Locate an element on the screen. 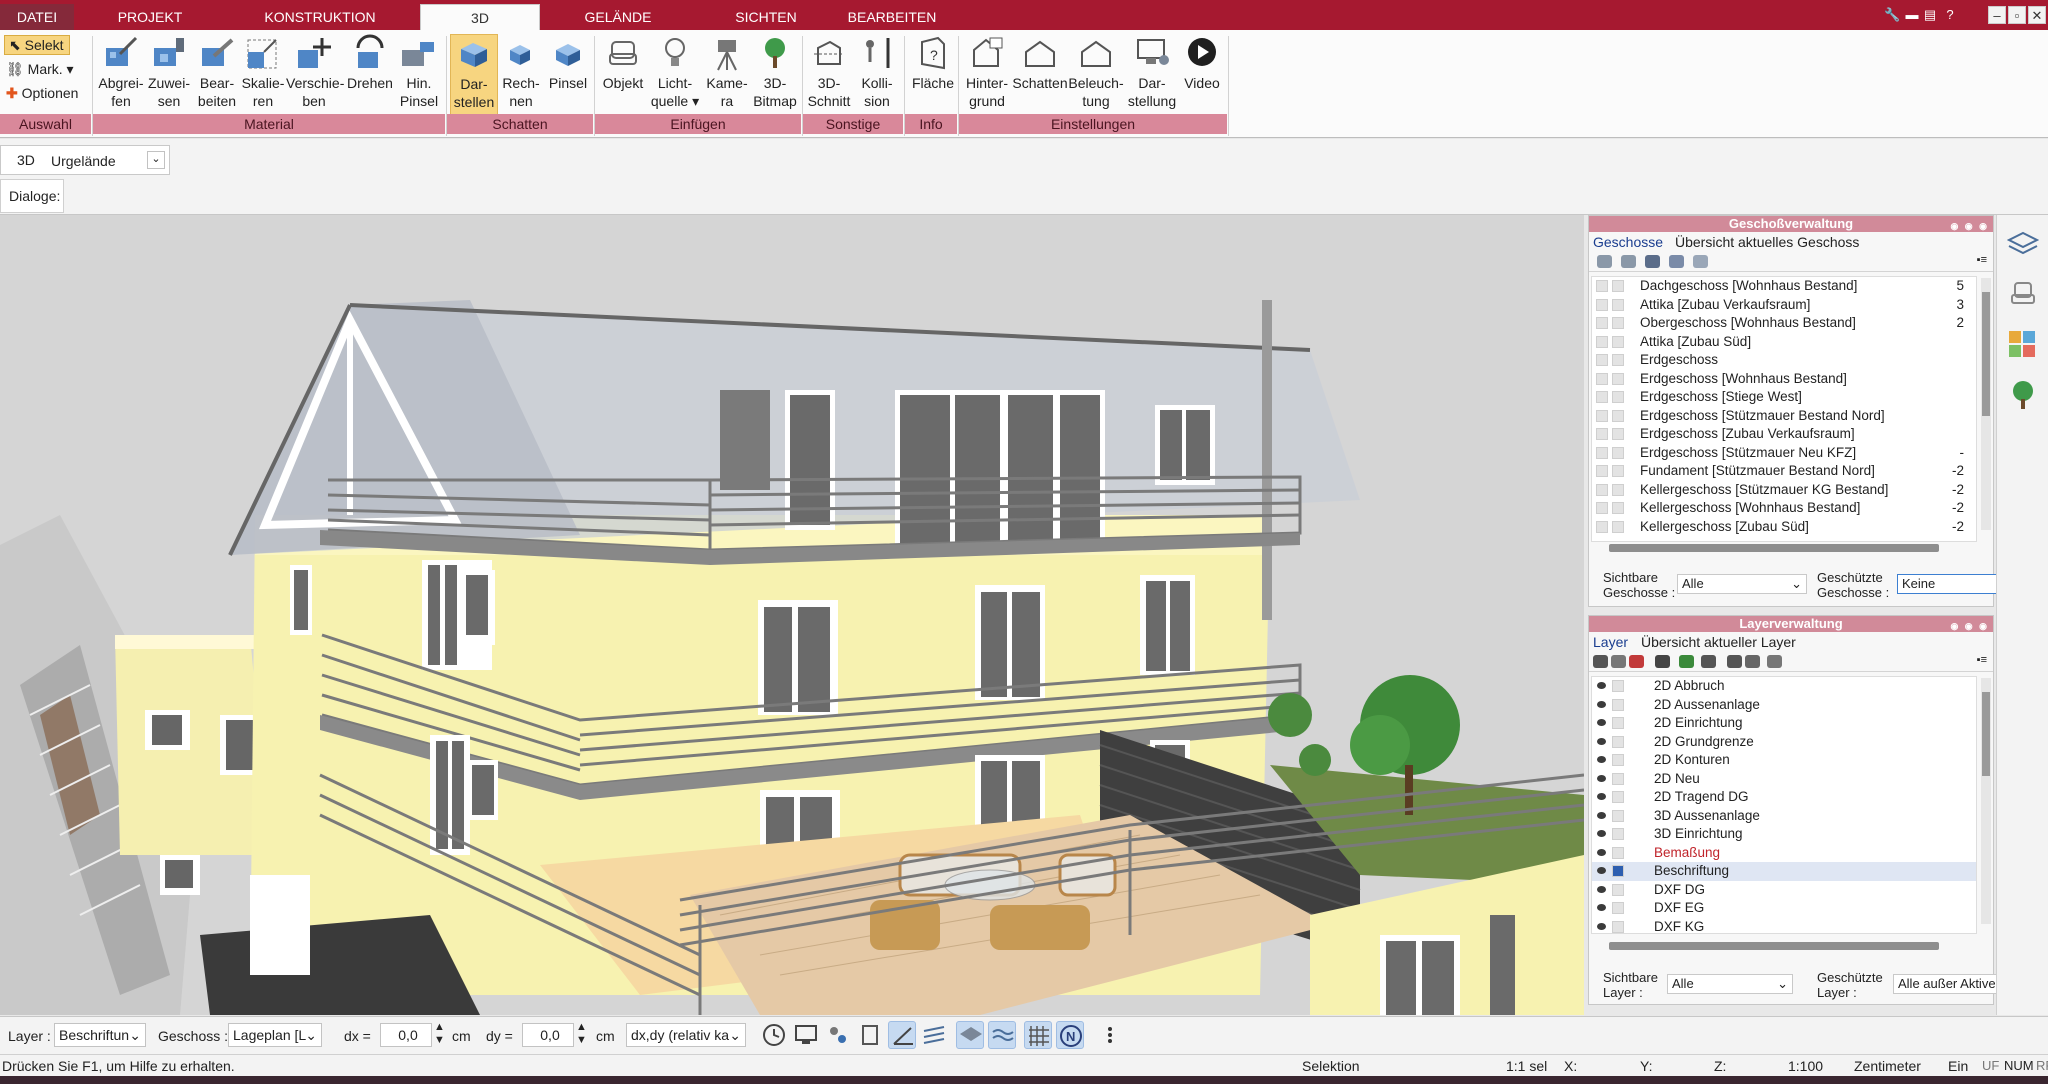  clock-icon is located at coordinates (774, 1035).